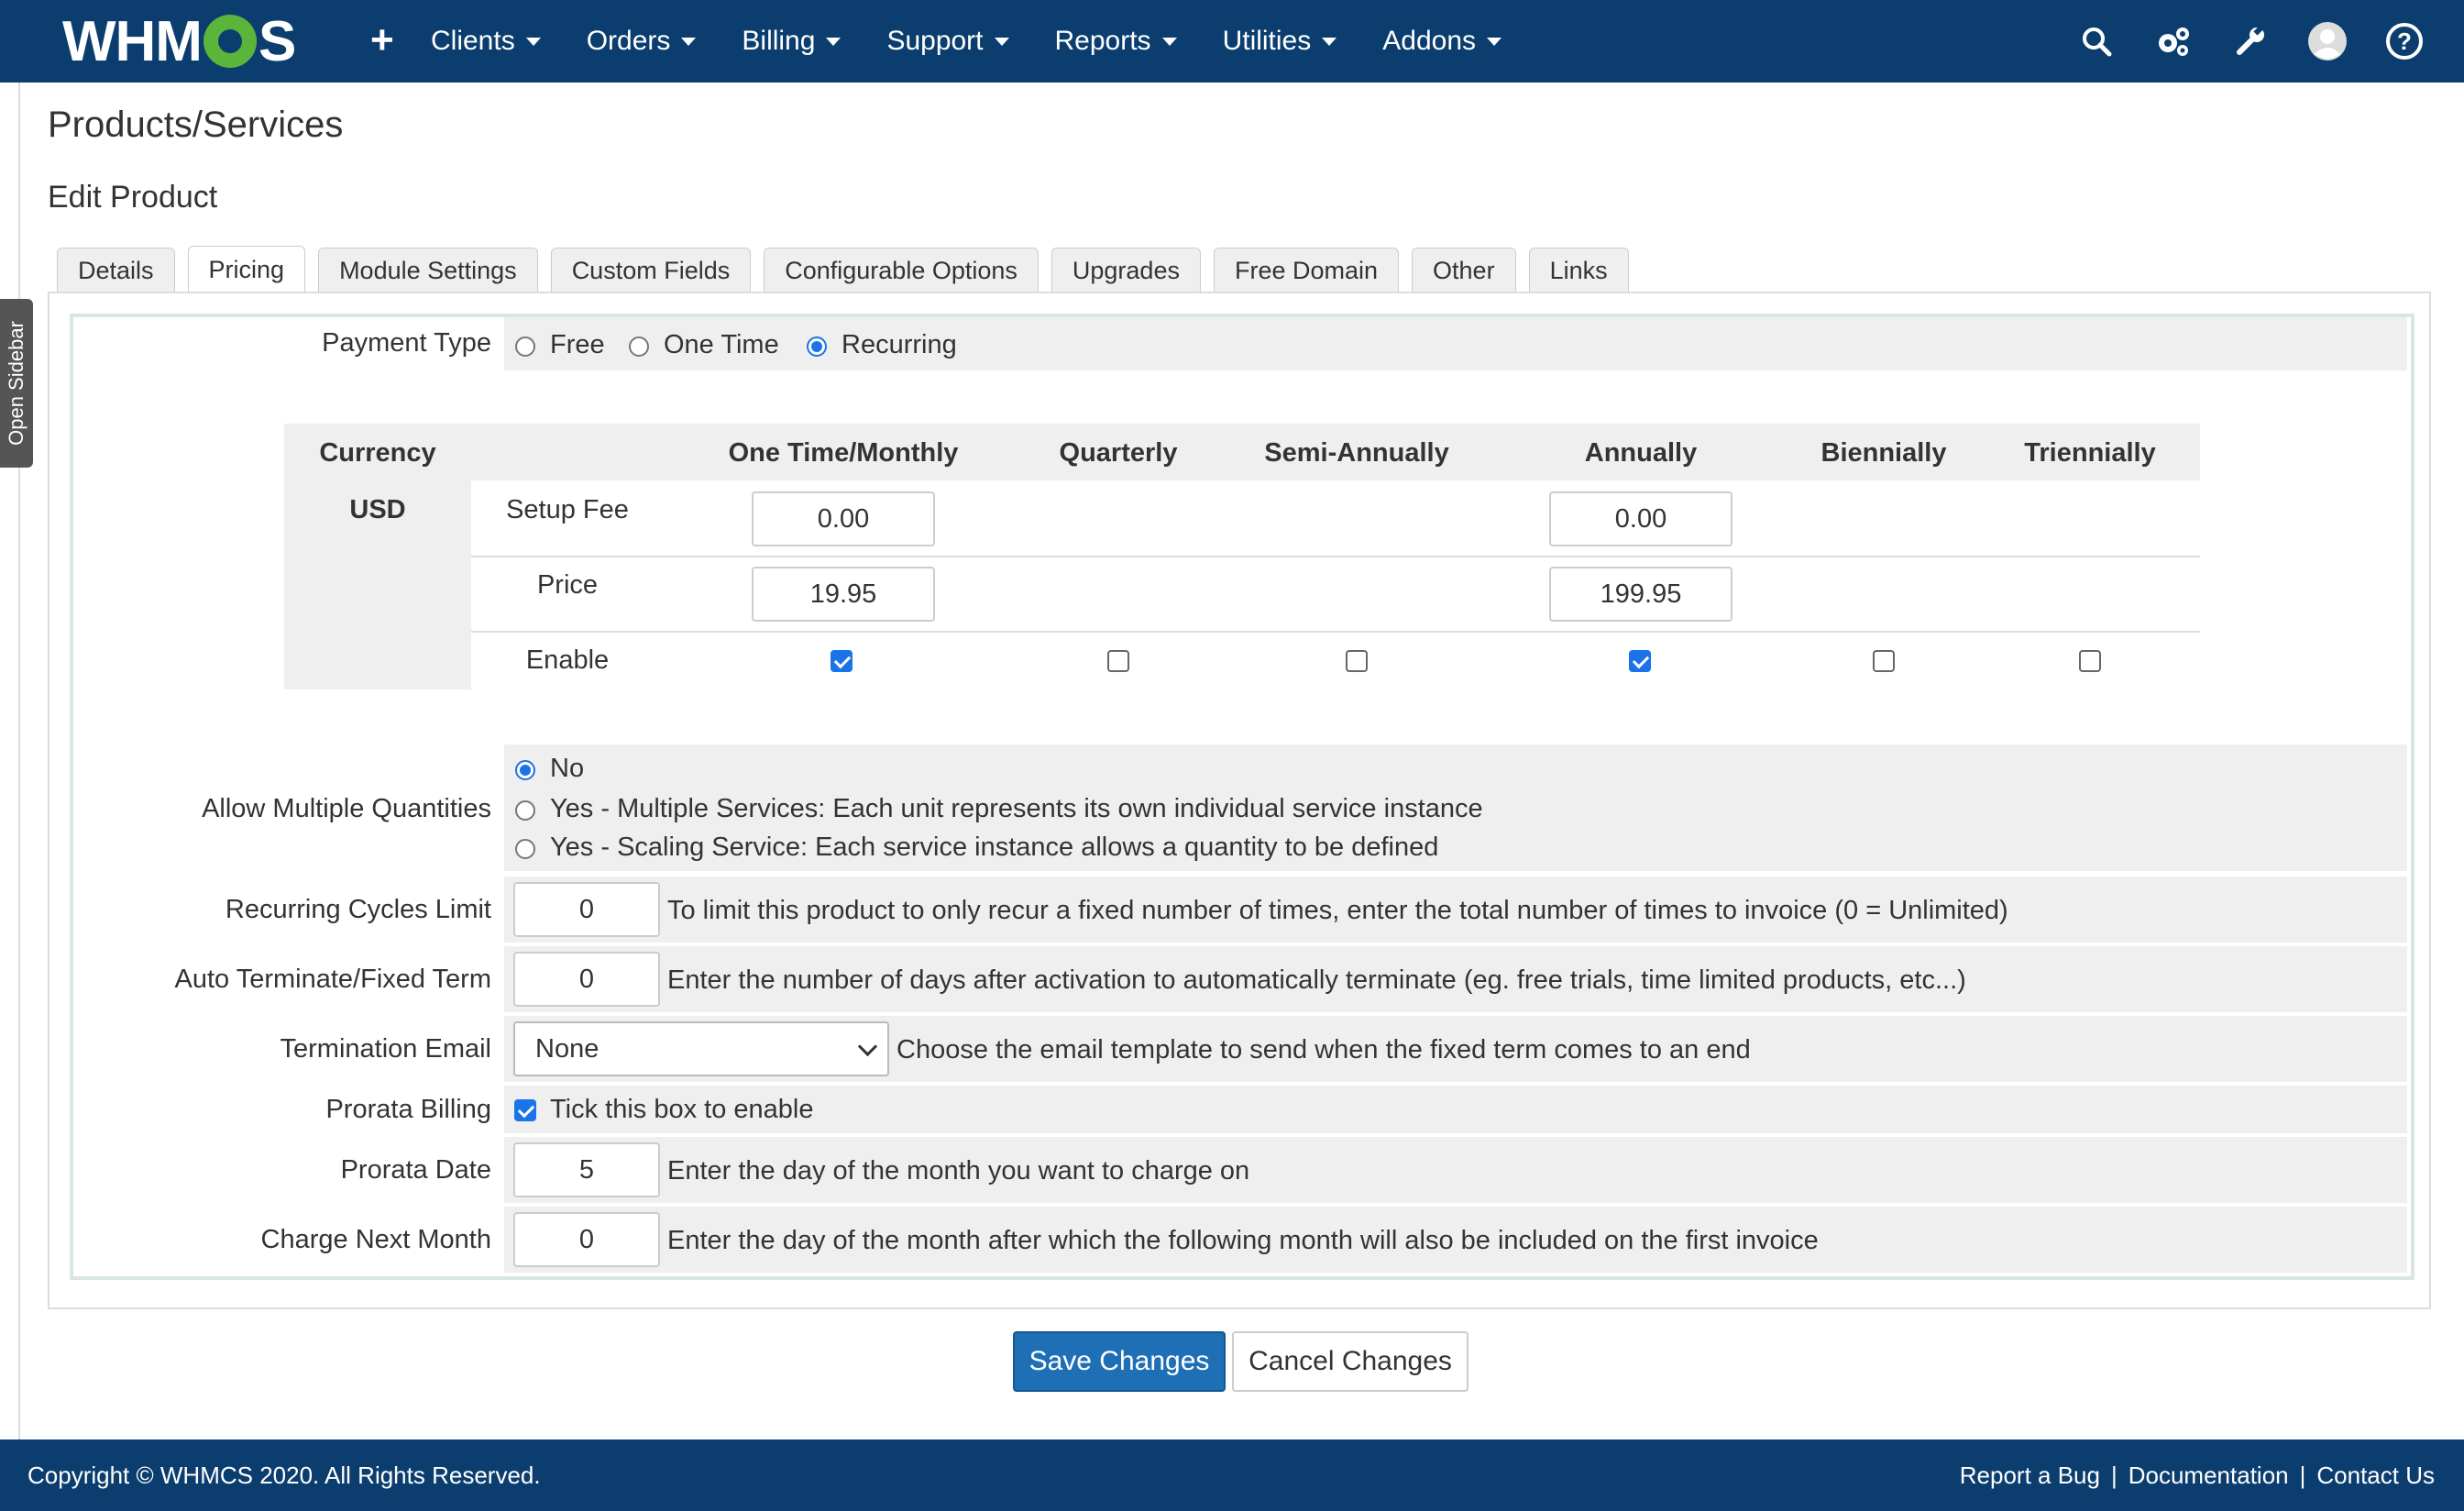  Describe the element at coordinates (567, 768) in the screenshot. I see `quantities-no-label: No` at that location.